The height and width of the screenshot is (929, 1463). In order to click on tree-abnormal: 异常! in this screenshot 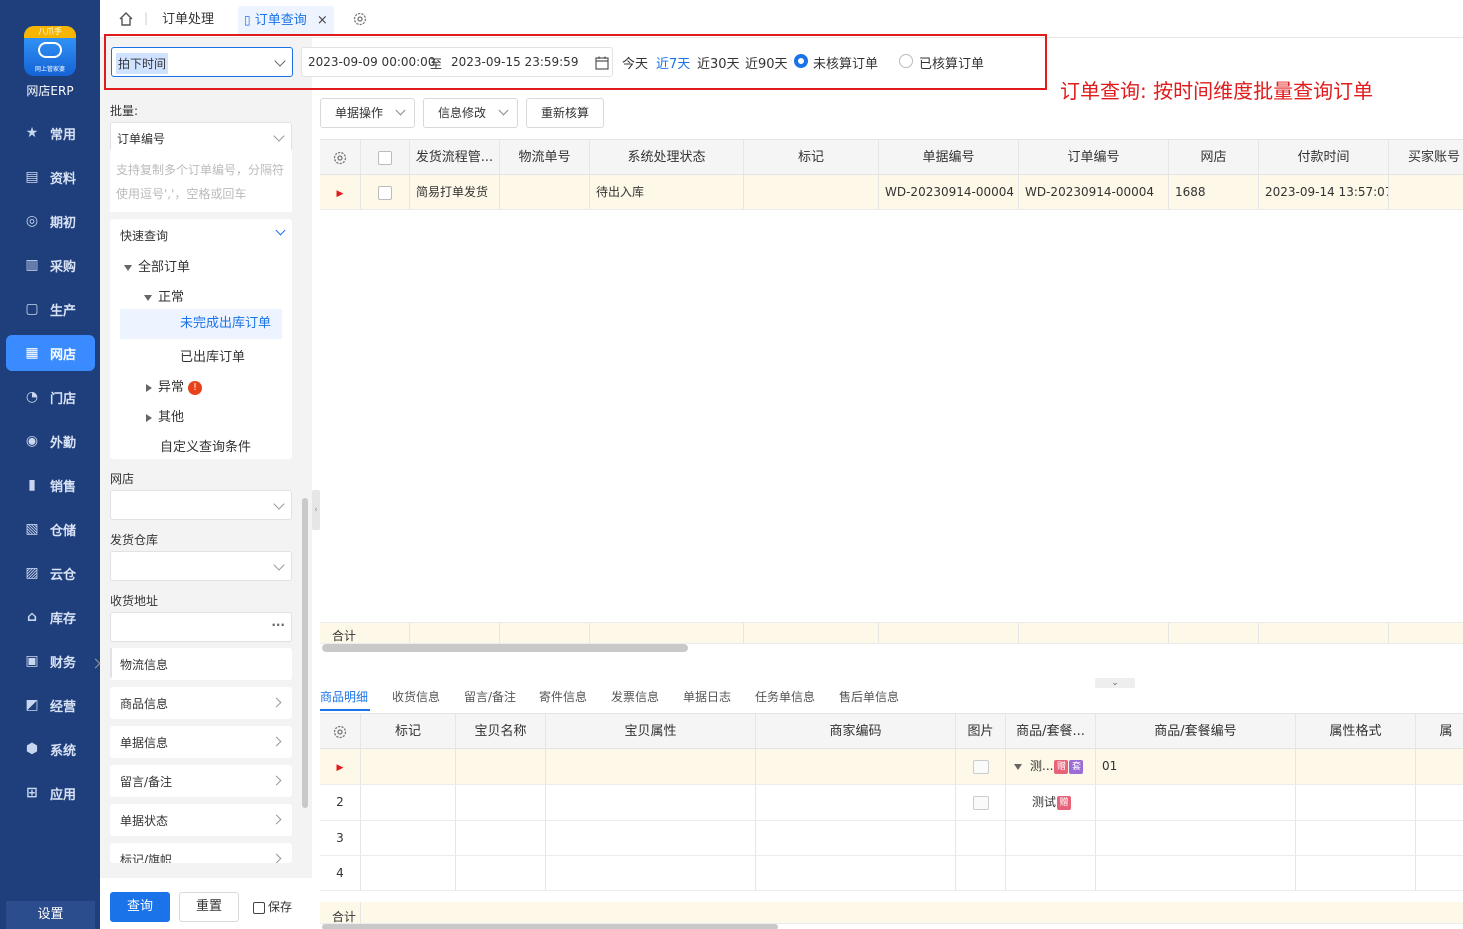, I will do `click(174, 385)`.